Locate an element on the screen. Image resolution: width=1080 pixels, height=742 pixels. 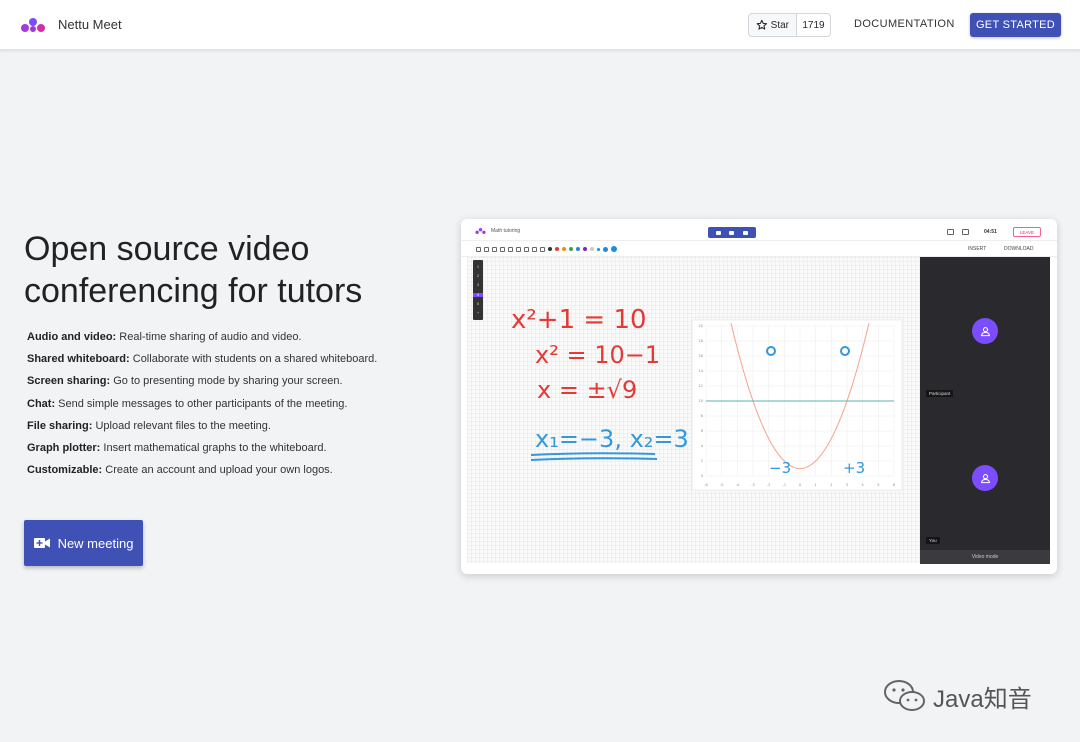
preview-whiteboard-toolbar: INSERT DOWNLOAD is located at coordinates (759, 249).